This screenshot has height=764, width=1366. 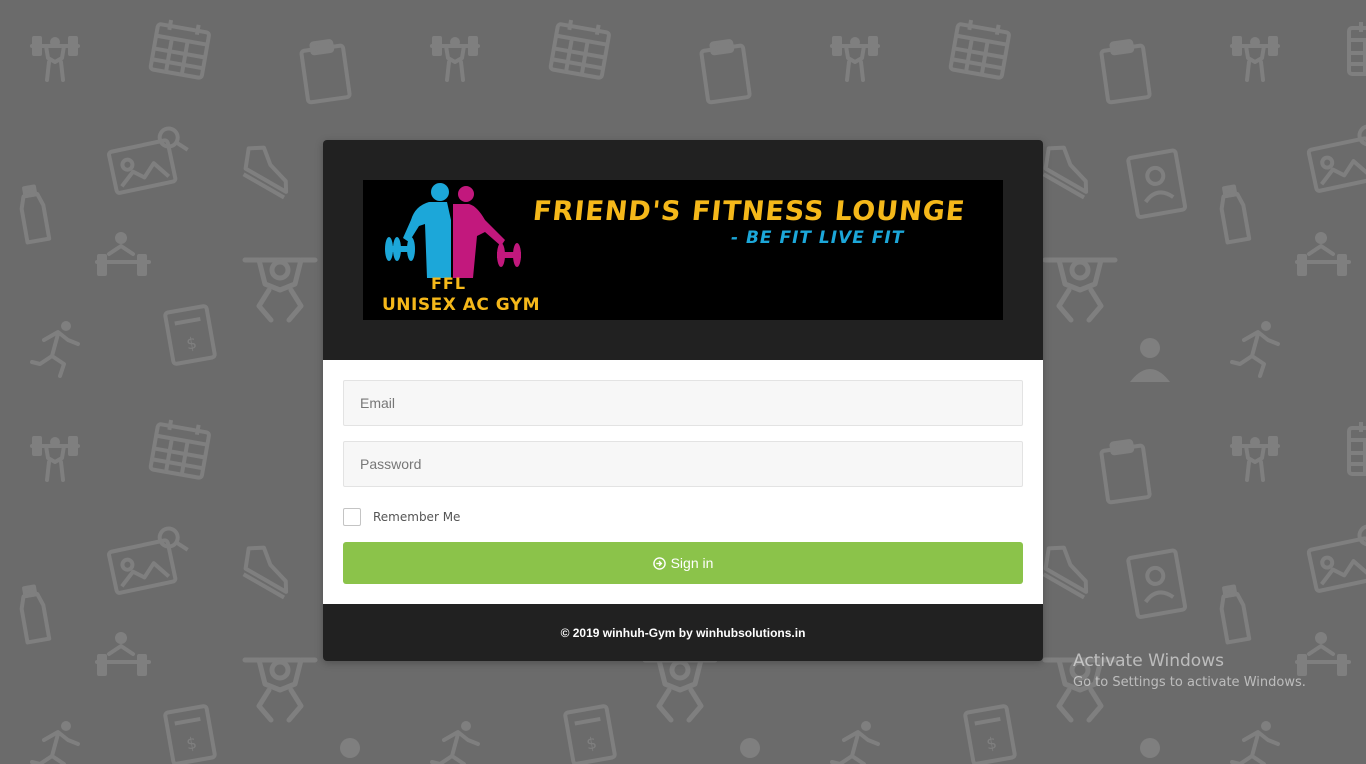 I want to click on copyright-text: © 2019 winhuh-Gym by winhubsolutions.in, so click(x=683, y=632).